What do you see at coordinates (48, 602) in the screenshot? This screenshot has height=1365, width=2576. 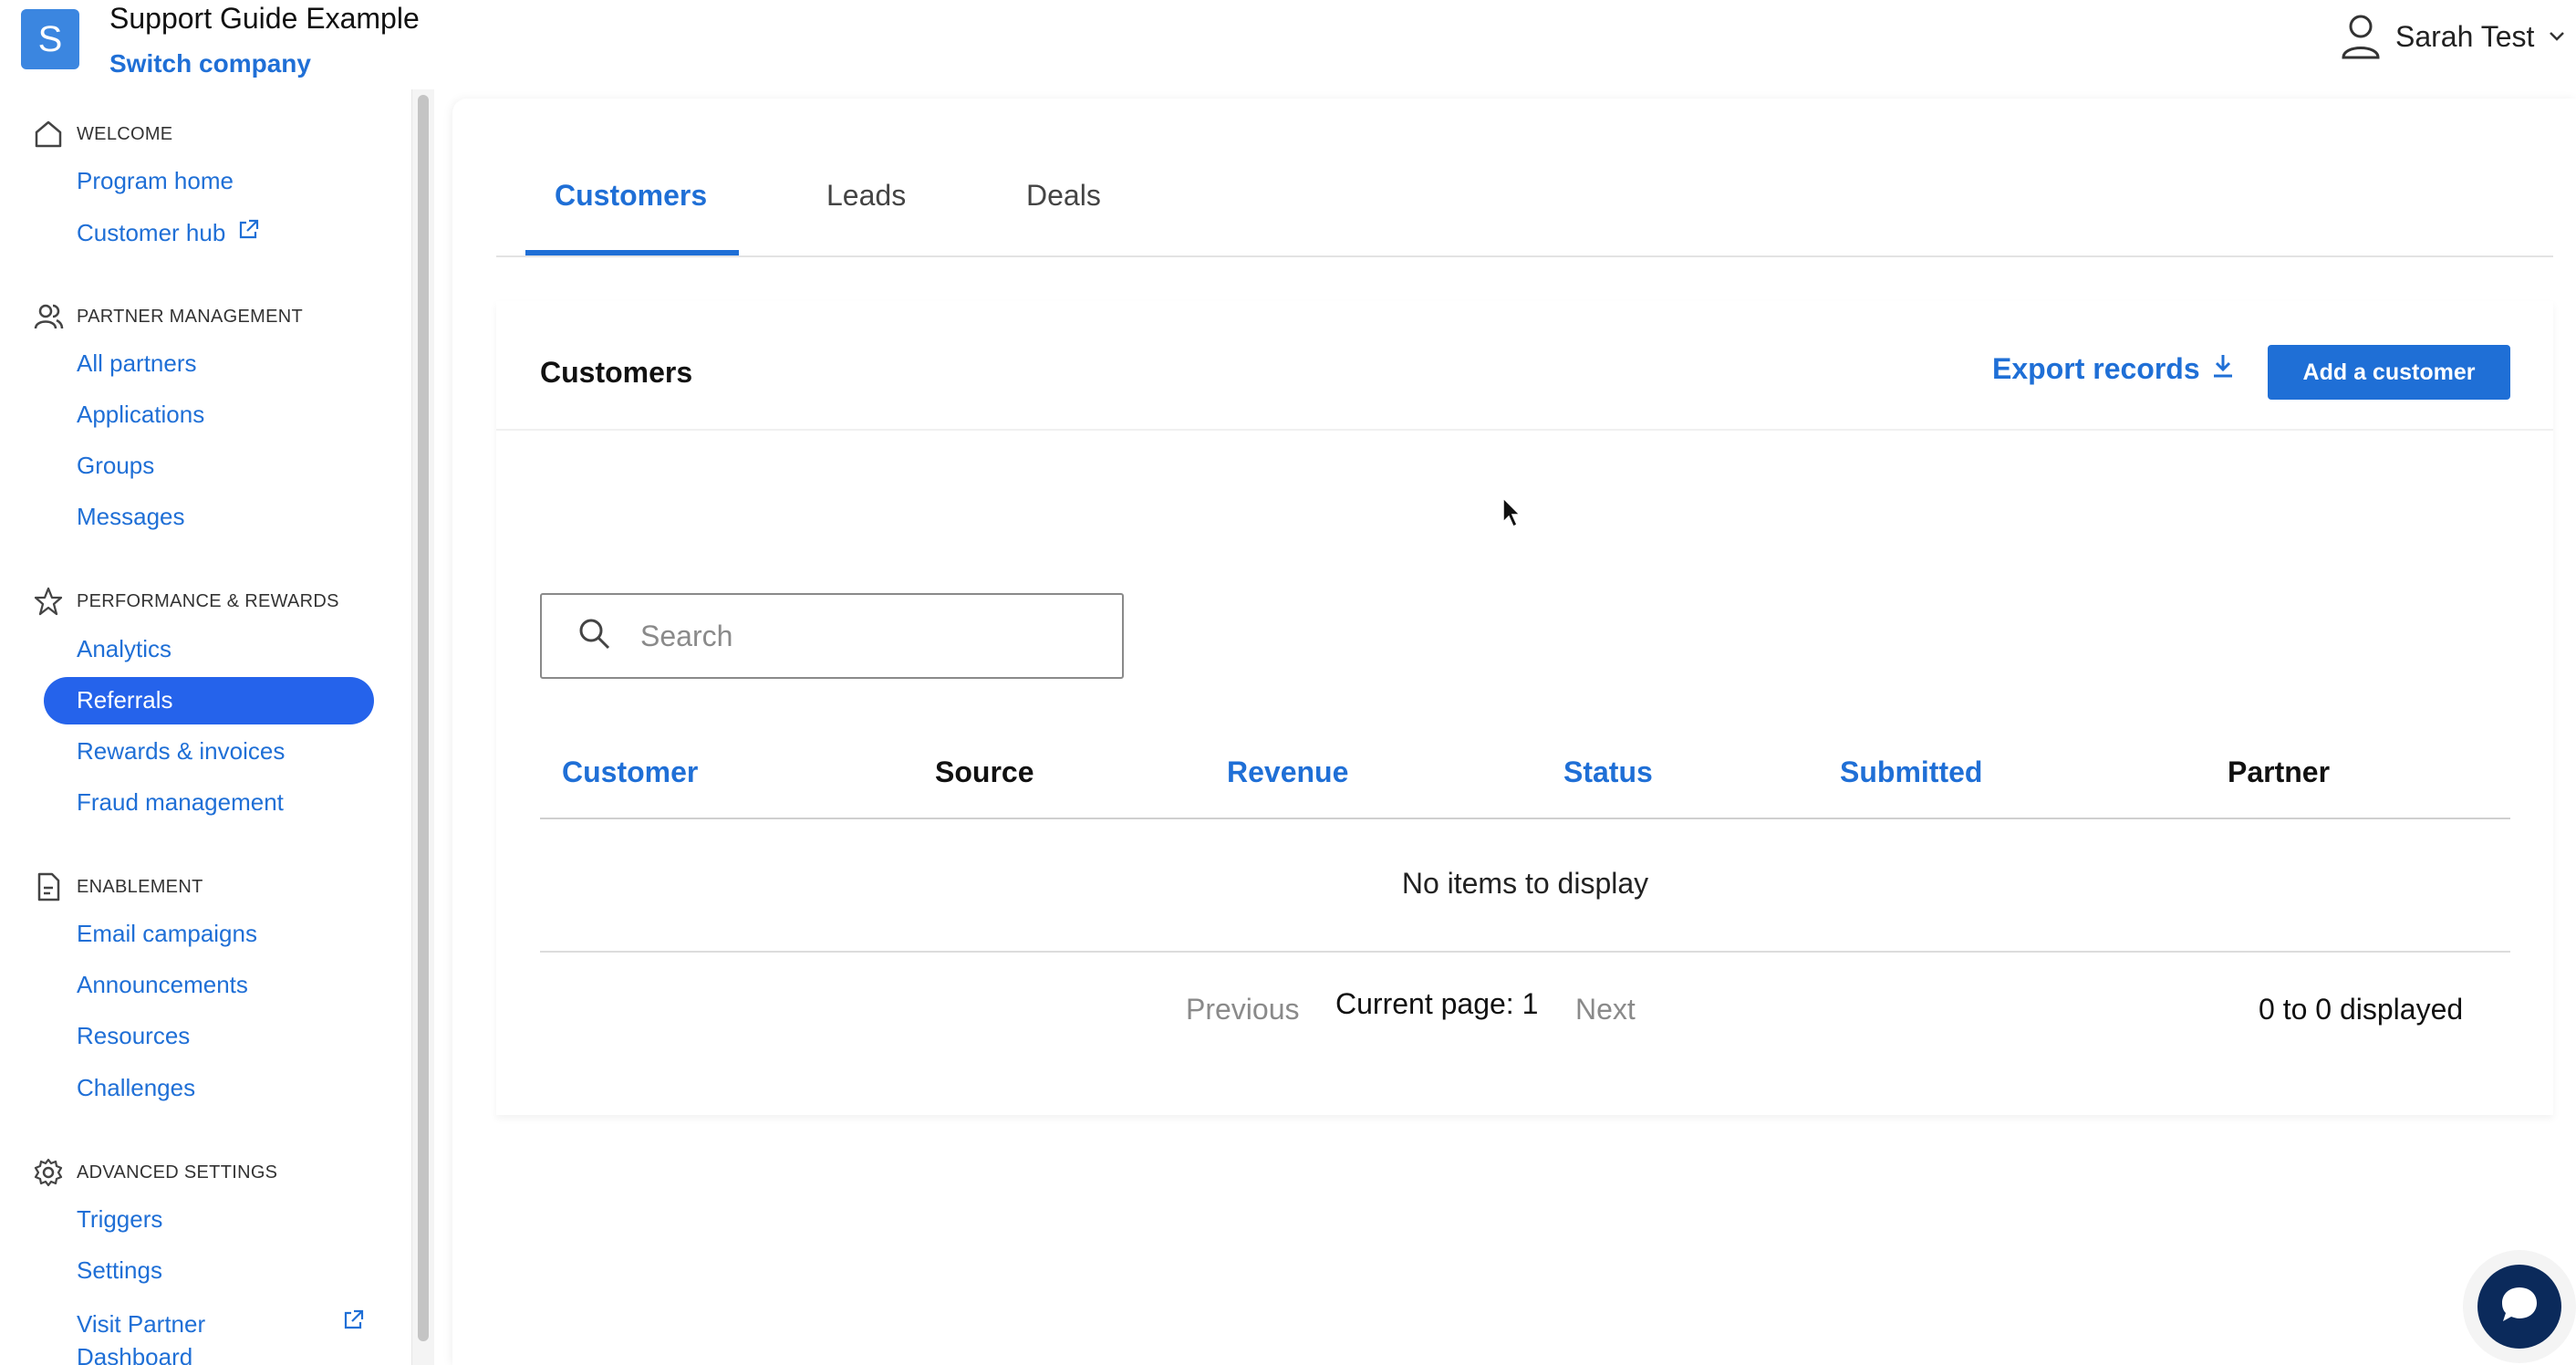 I see `star-icon` at bounding box center [48, 602].